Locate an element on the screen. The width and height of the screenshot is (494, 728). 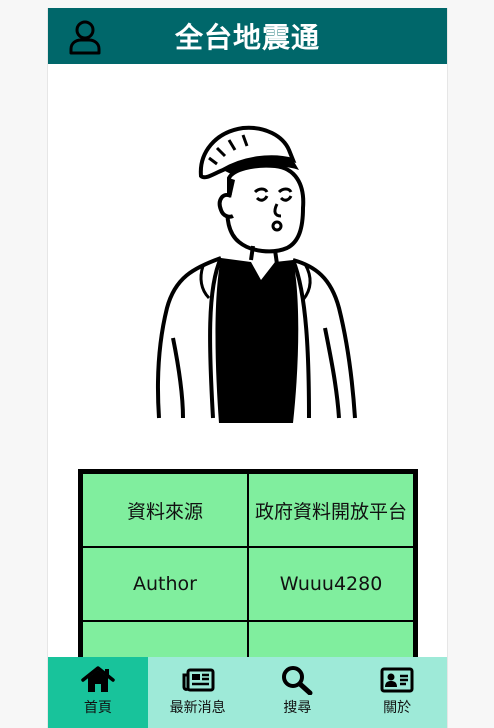
app-header: 全台地震通 is located at coordinates (247, 36).